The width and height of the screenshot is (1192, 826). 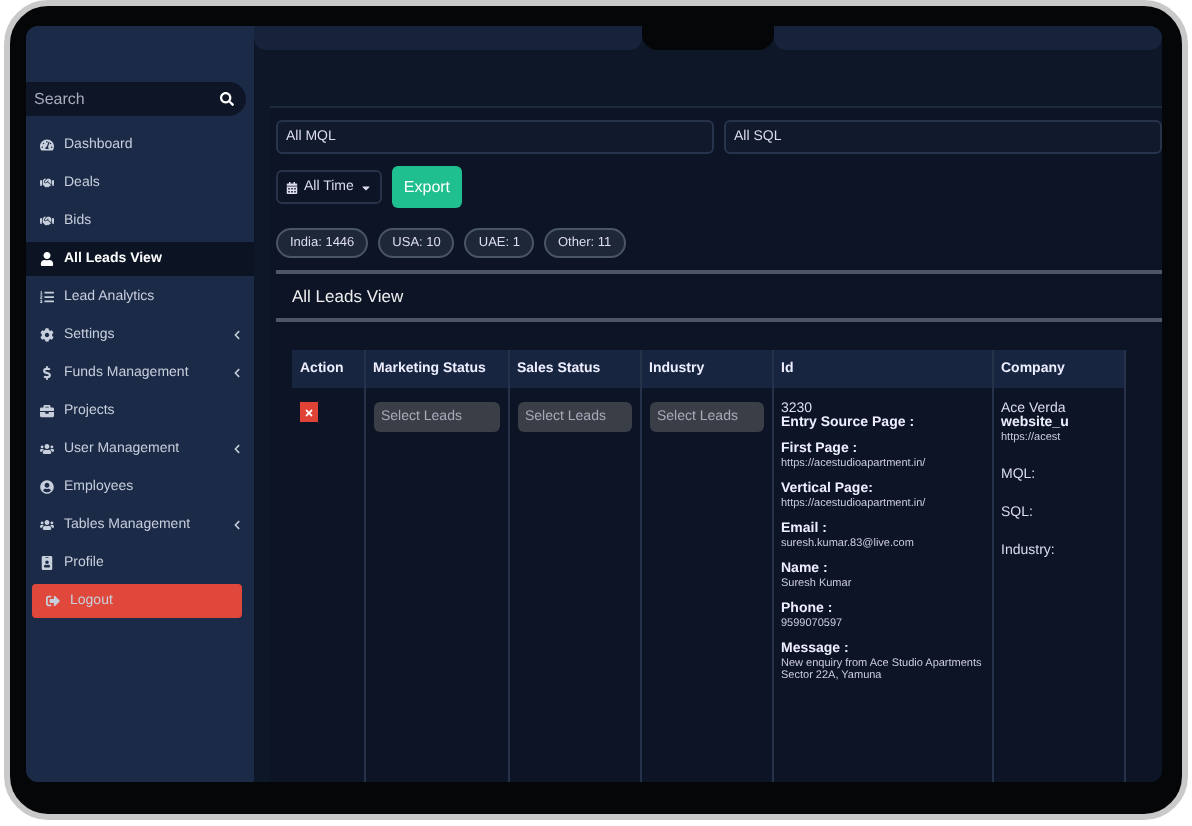 What do you see at coordinates (708, 38) in the screenshot?
I see `camera-notch` at bounding box center [708, 38].